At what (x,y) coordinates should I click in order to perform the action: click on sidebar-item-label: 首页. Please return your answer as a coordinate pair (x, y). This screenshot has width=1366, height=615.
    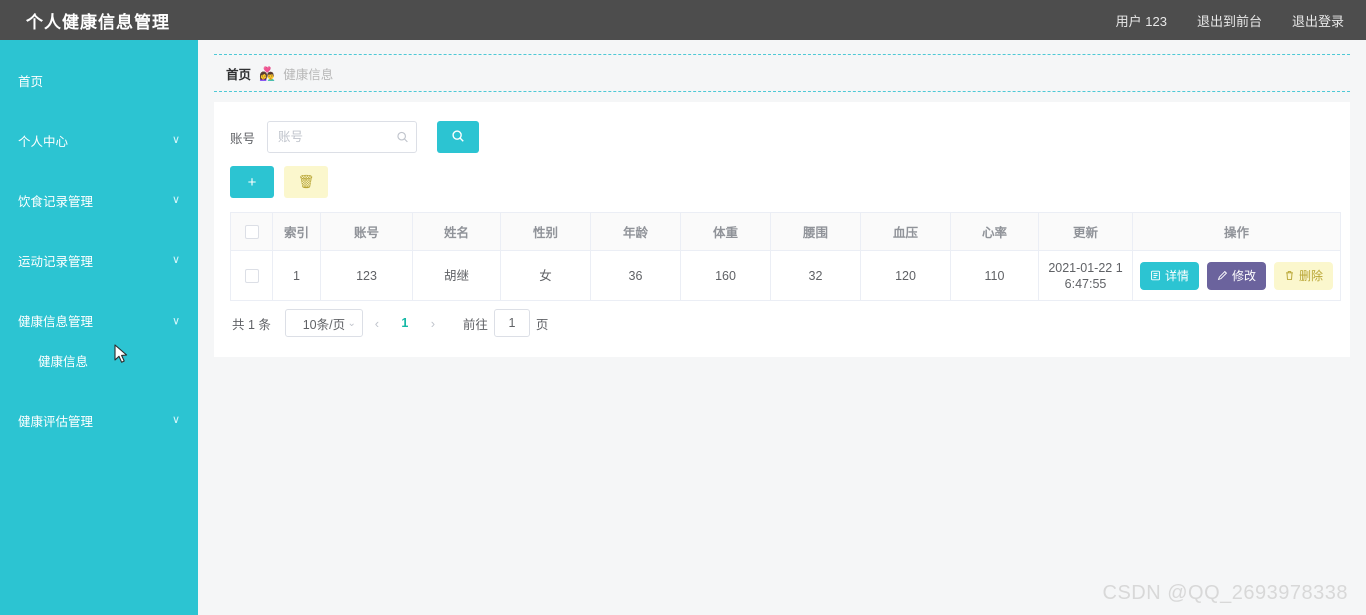
    Looking at the image, I should click on (31, 81).